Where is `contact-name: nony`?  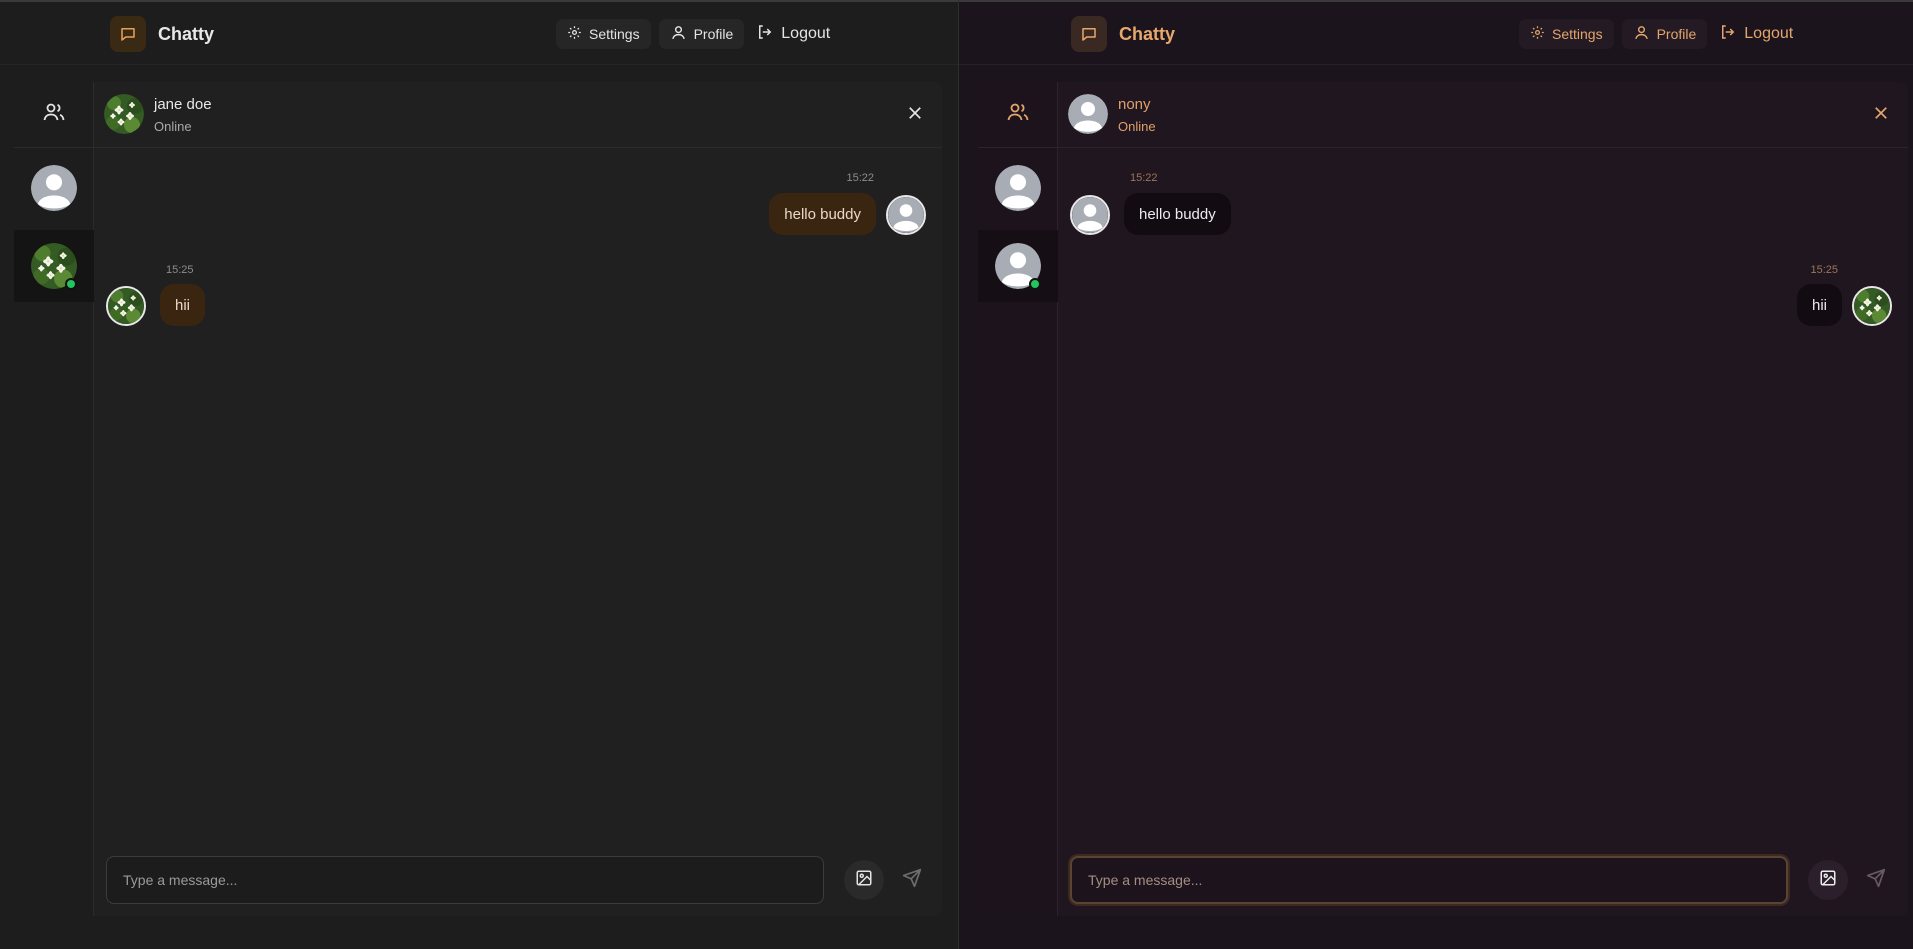 contact-name: nony is located at coordinates (1134, 104).